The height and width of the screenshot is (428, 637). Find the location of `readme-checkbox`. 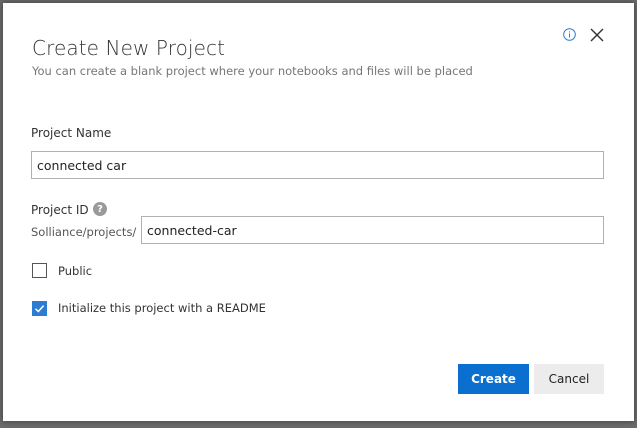

readme-checkbox is located at coordinates (39, 308).